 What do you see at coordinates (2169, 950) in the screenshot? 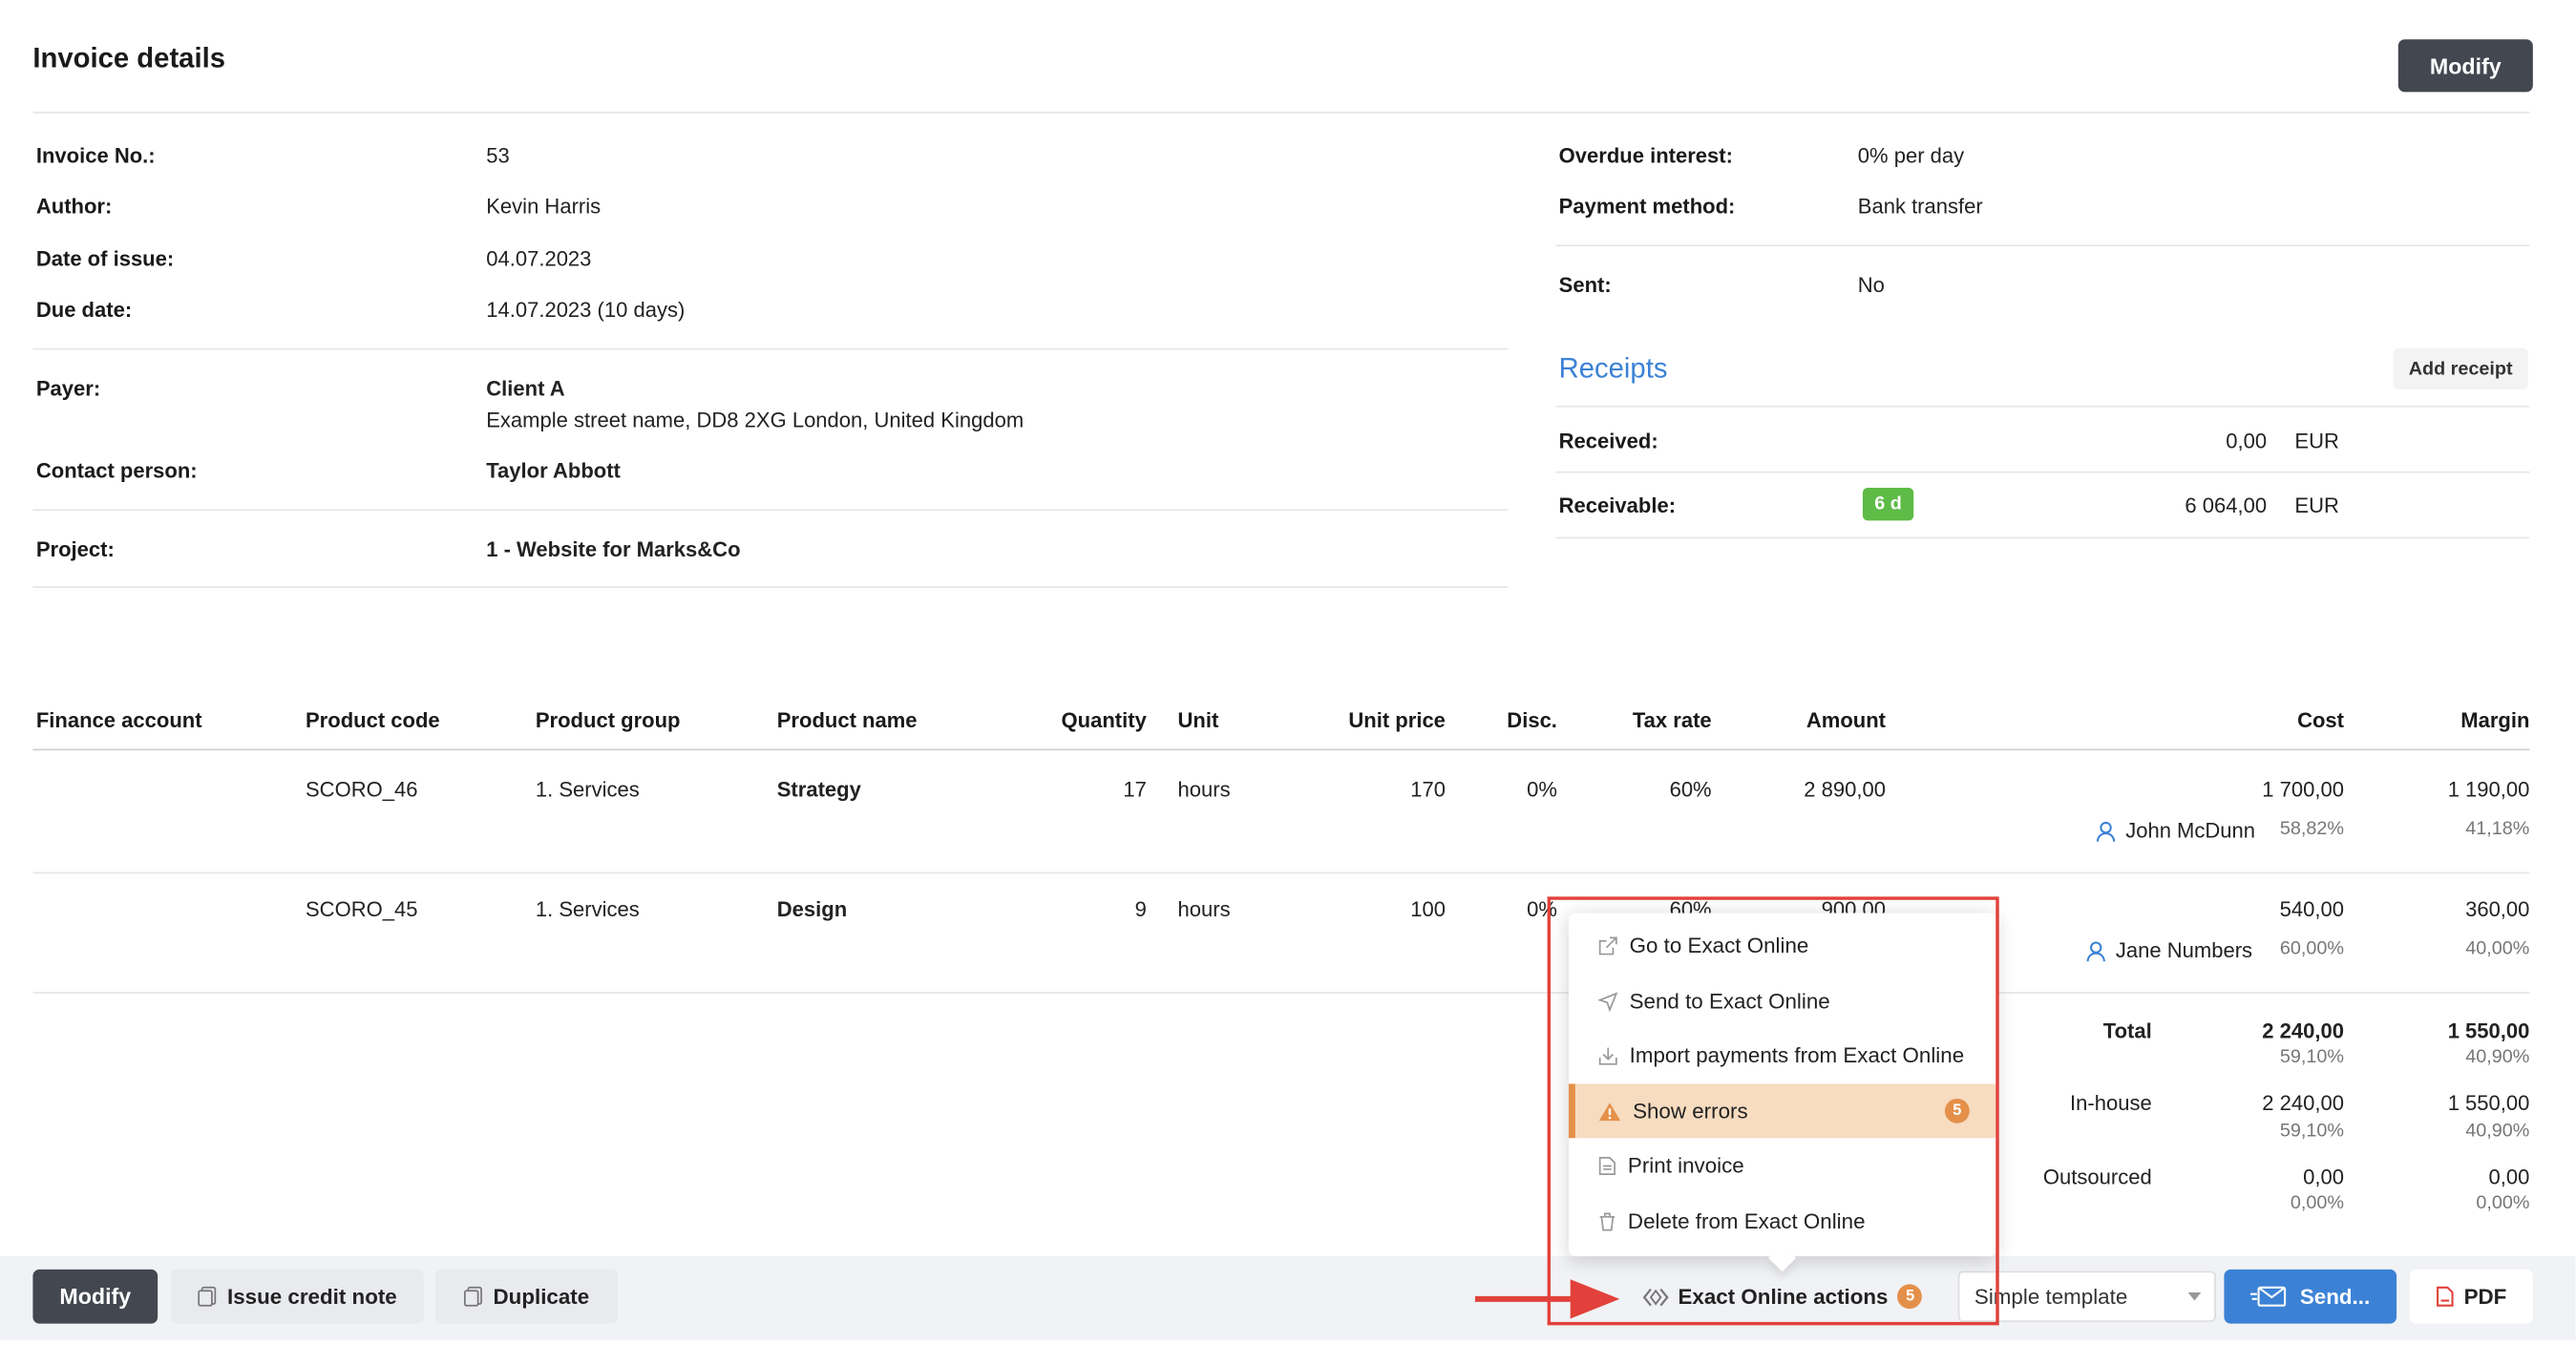
I see `cell-person: Jane Numbers` at bounding box center [2169, 950].